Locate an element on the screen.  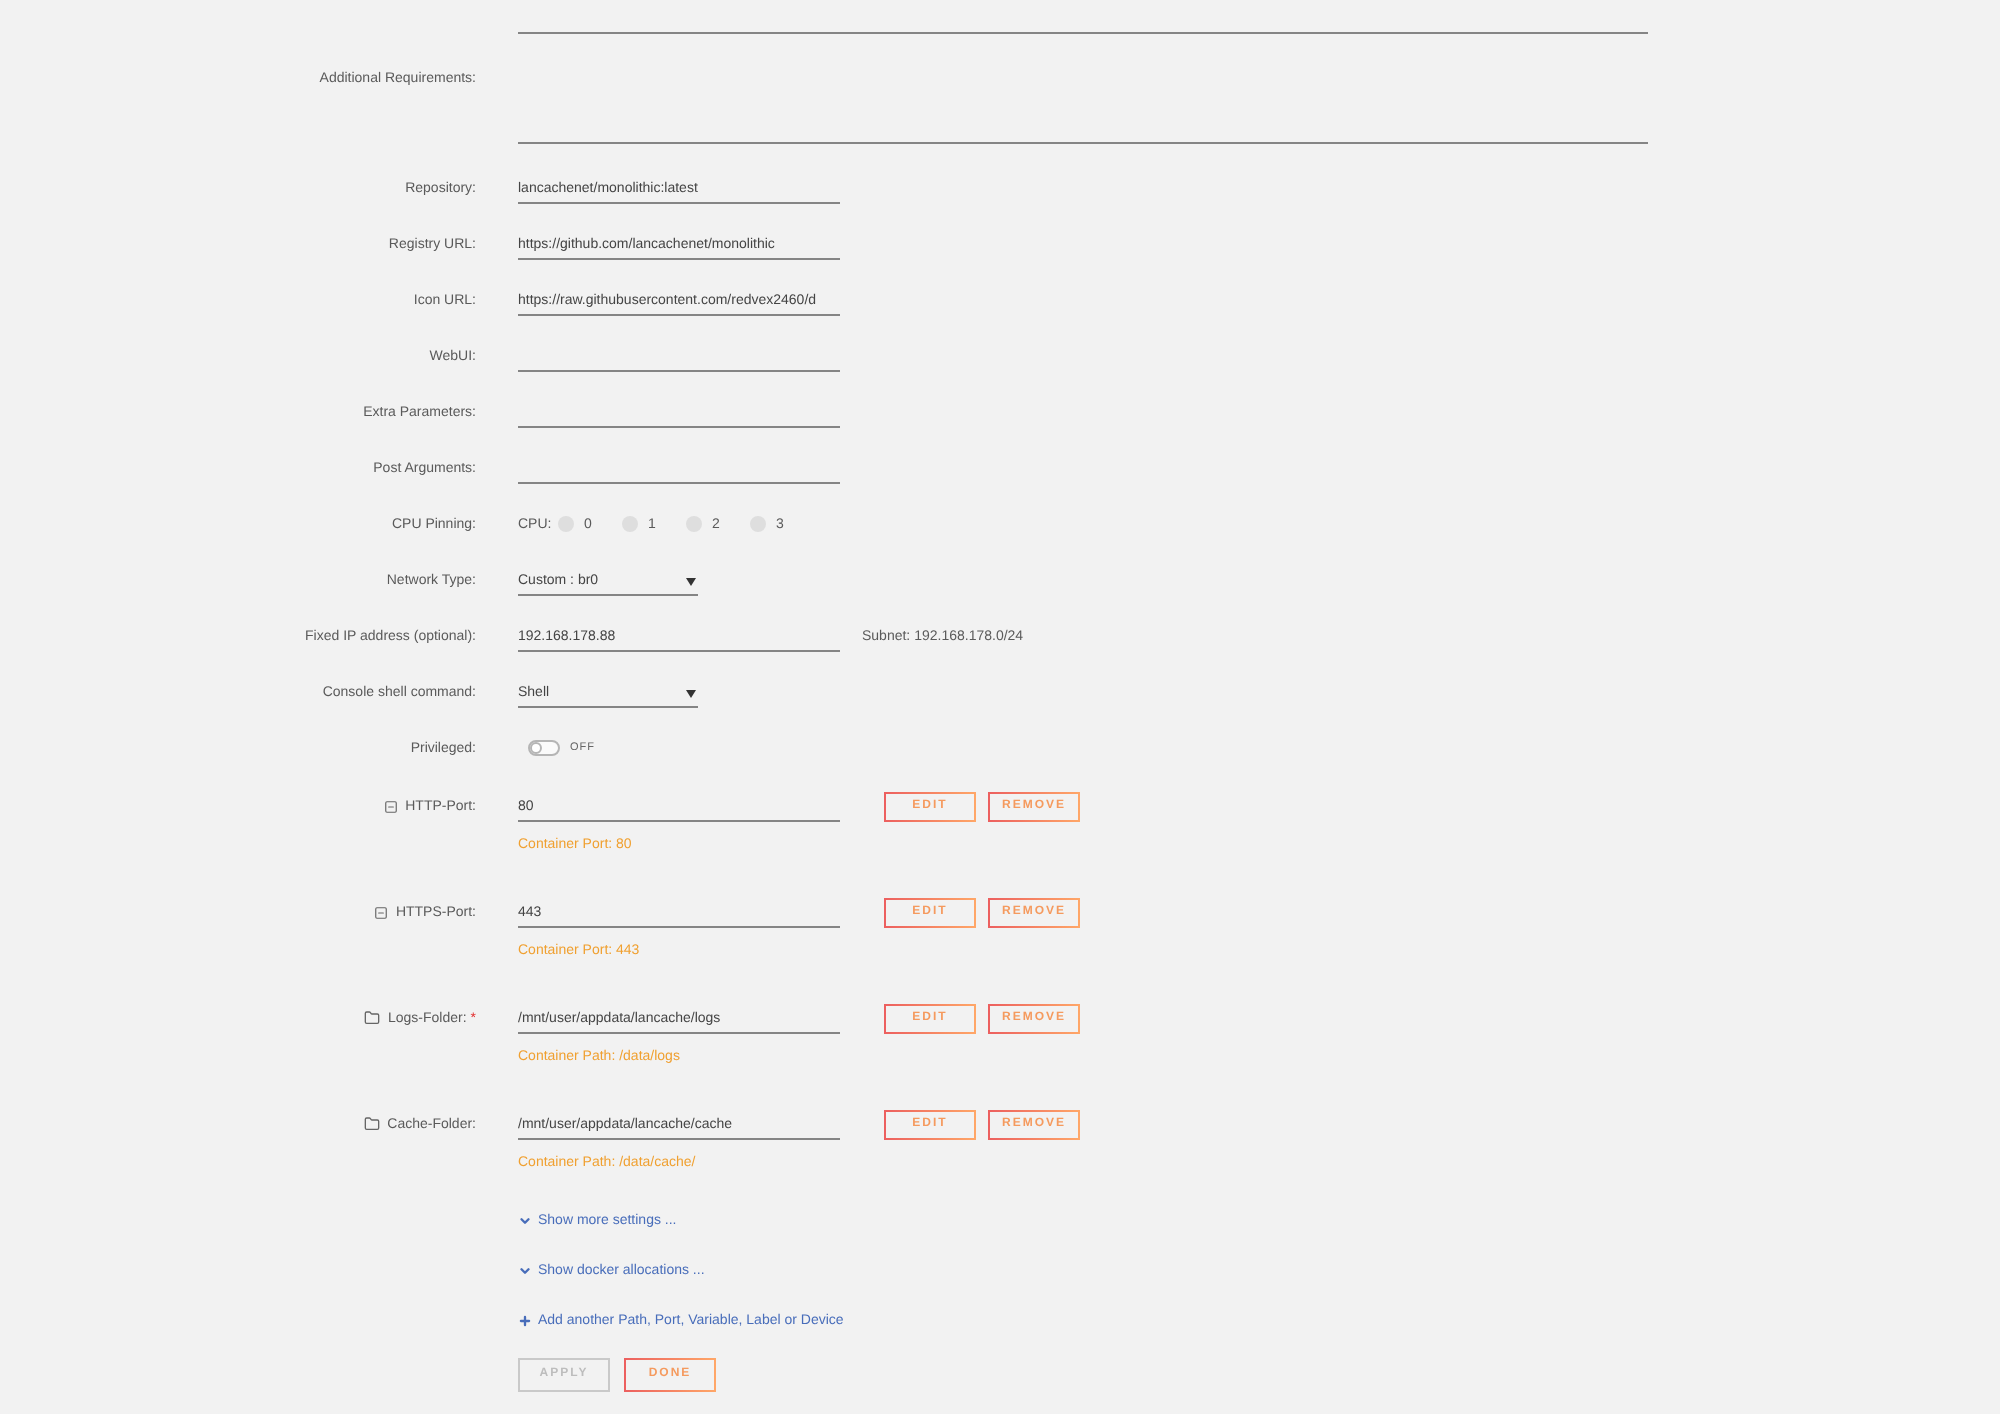
plus-icon is located at coordinates (525, 1320).